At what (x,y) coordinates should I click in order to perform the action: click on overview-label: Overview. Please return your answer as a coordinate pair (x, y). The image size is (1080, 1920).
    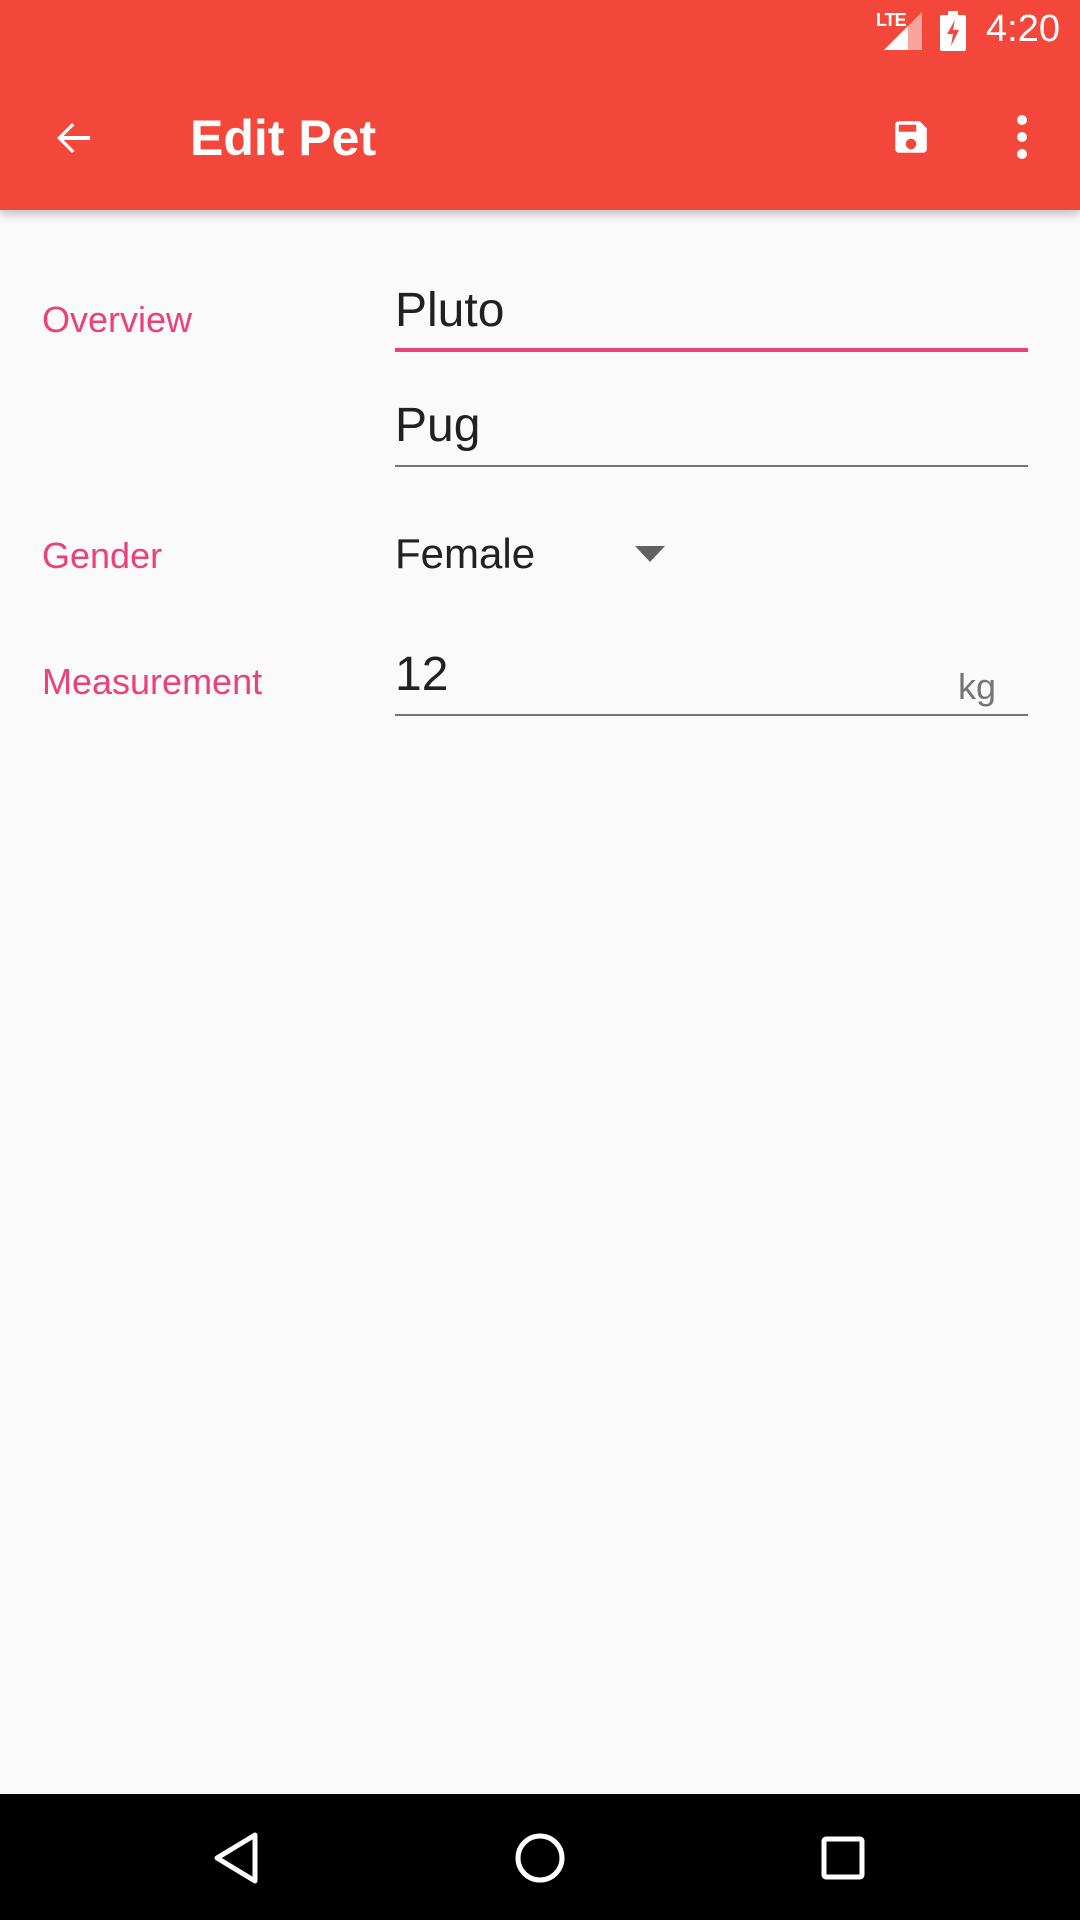
    Looking at the image, I should click on (117, 319).